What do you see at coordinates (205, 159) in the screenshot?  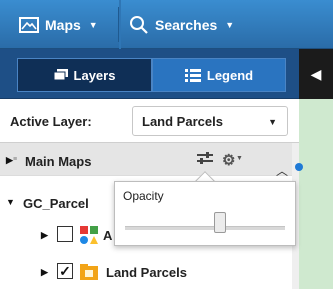 I see `settings-sliders-icon` at bounding box center [205, 159].